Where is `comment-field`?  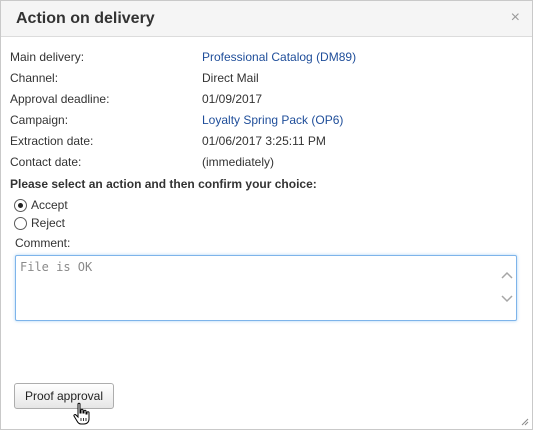 comment-field is located at coordinates (266, 288).